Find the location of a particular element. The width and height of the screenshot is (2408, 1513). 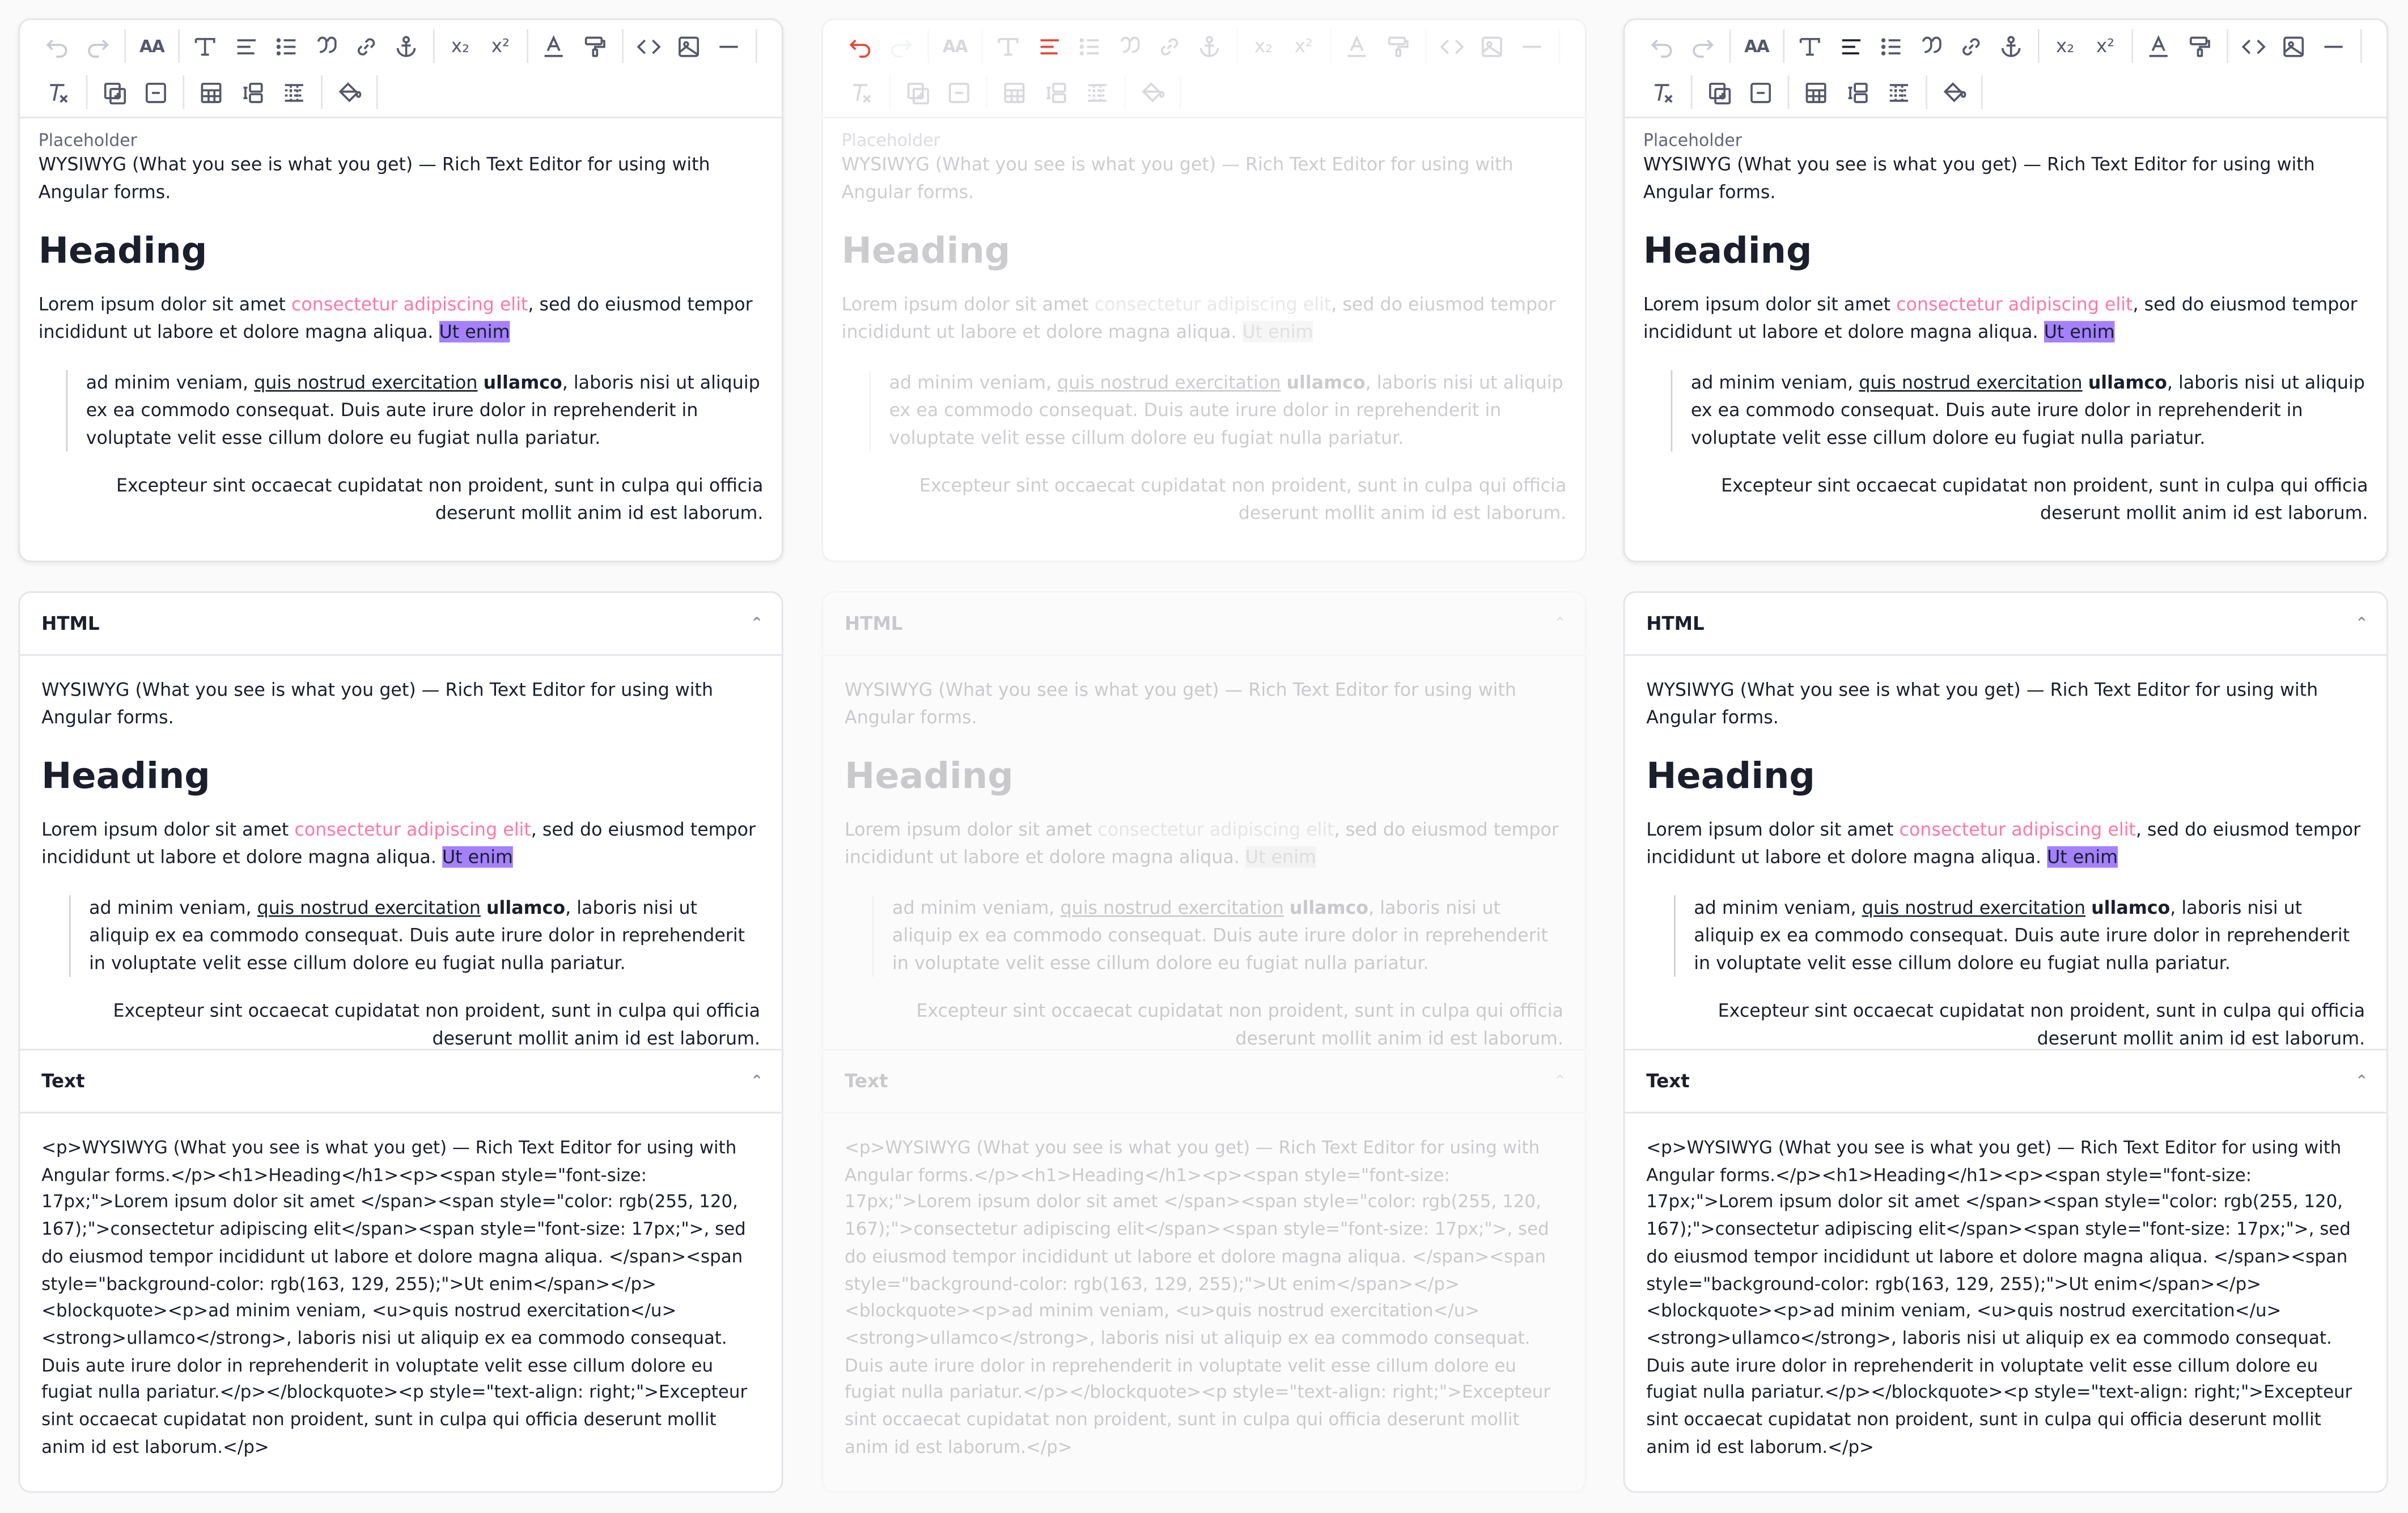

text-style-icon is located at coordinates (1008, 46).